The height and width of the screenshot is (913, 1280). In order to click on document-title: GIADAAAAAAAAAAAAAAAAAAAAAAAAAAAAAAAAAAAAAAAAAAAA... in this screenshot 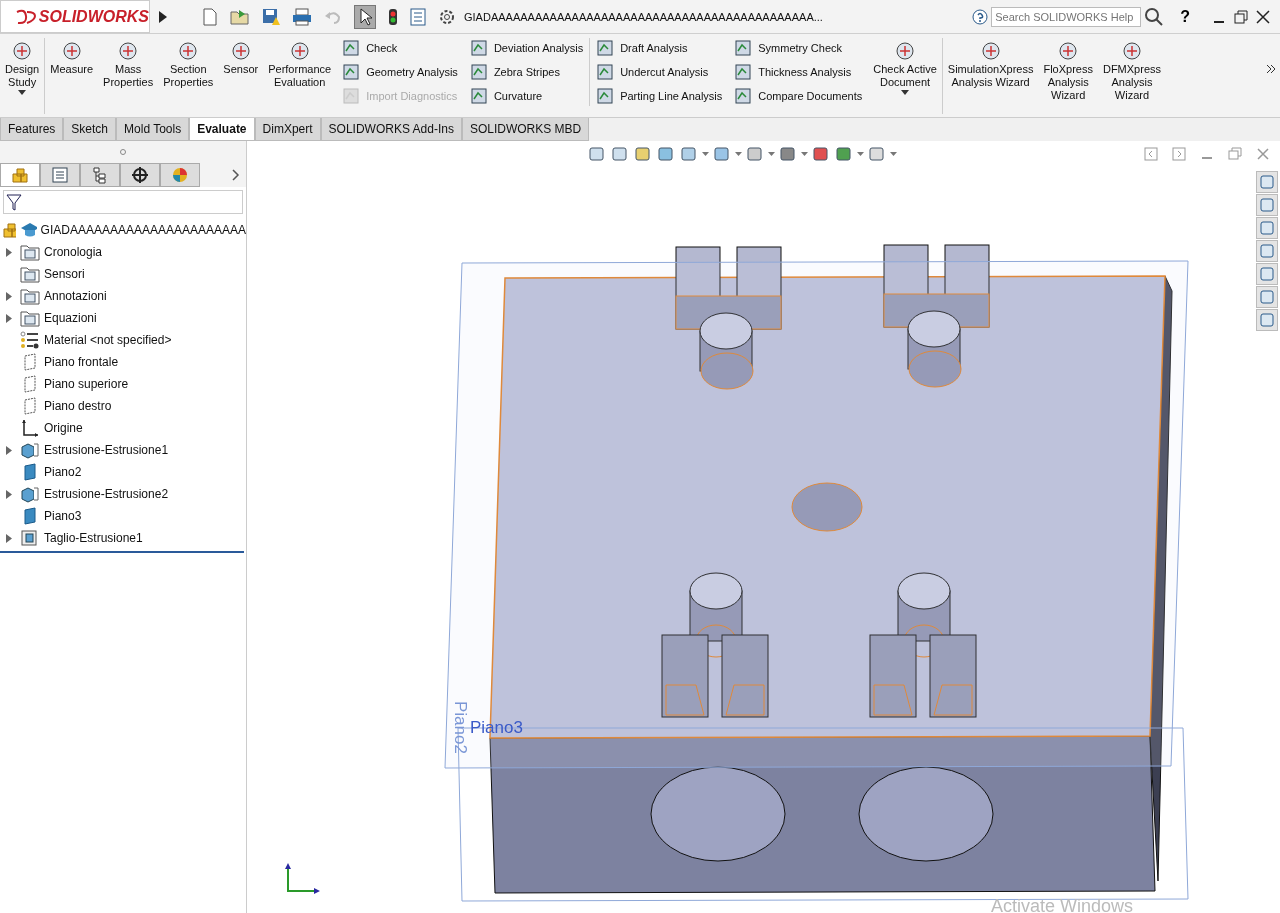, I will do `click(644, 16)`.